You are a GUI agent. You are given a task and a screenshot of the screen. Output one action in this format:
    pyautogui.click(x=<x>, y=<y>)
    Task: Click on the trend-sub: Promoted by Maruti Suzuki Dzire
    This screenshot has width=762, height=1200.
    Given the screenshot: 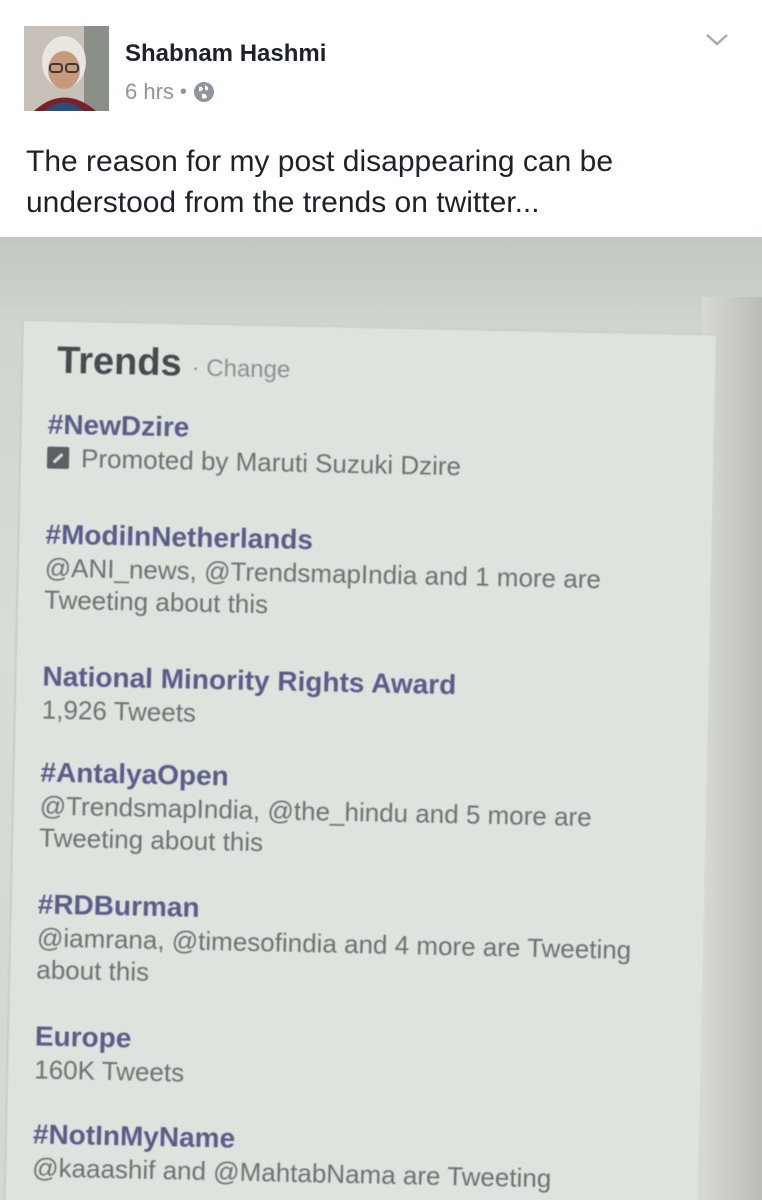 What is the action you would take?
    pyautogui.click(x=271, y=462)
    